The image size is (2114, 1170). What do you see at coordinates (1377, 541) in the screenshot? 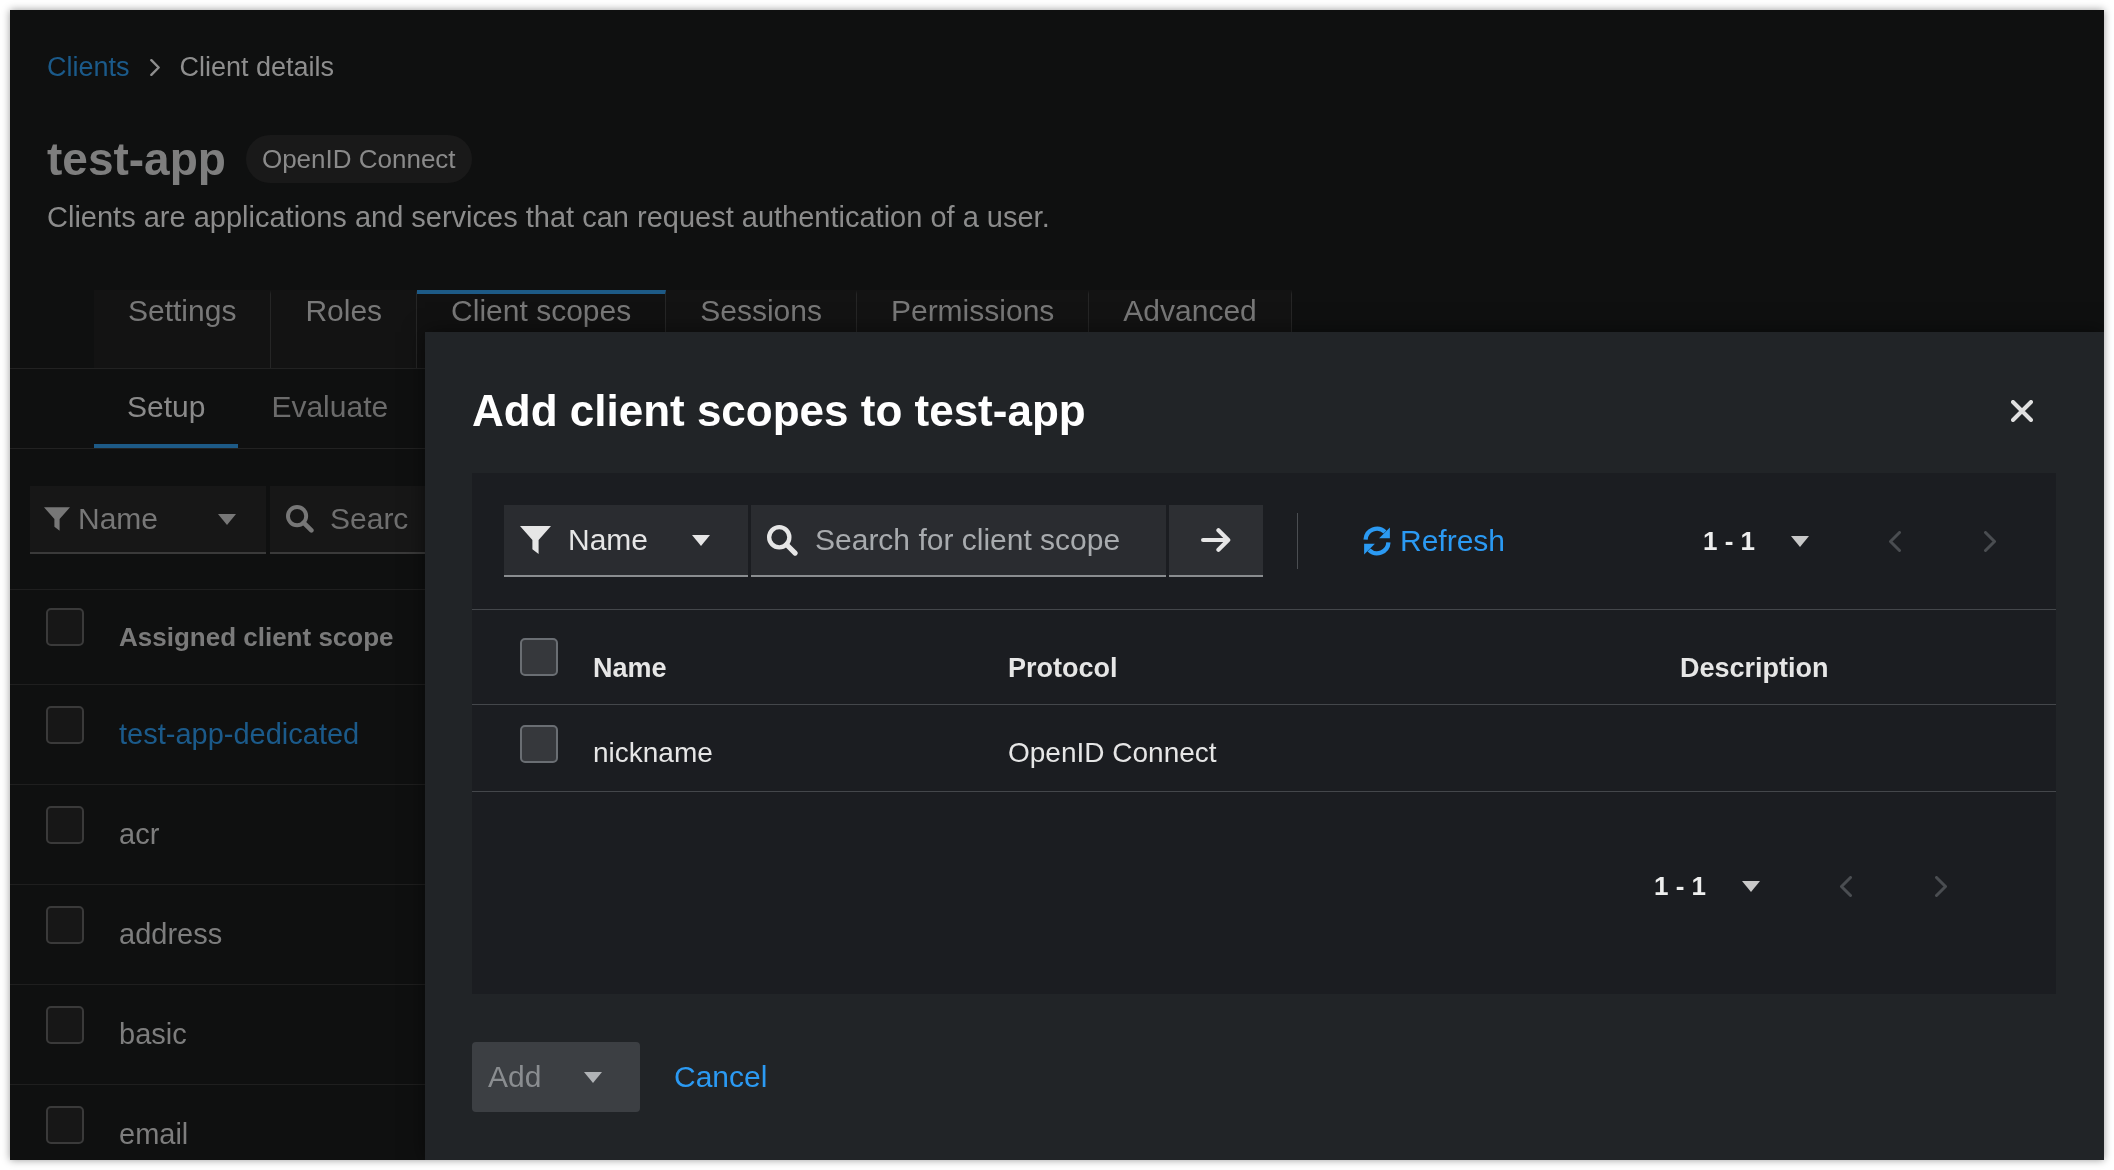
I see `sync-icon` at bounding box center [1377, 541].